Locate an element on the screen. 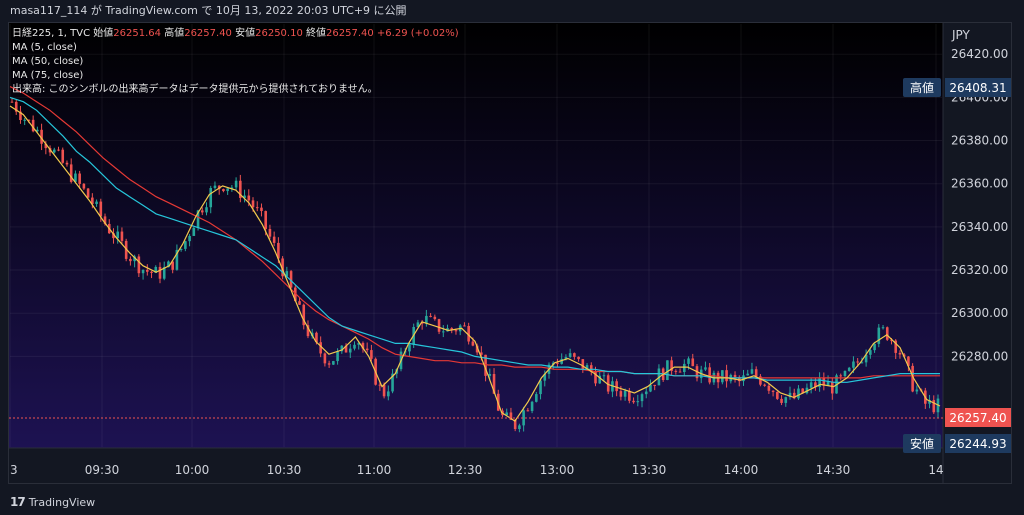 This screenshot has width=1024, height=515. x-tick-label: 13:30 is located at coordinates (649, 470).